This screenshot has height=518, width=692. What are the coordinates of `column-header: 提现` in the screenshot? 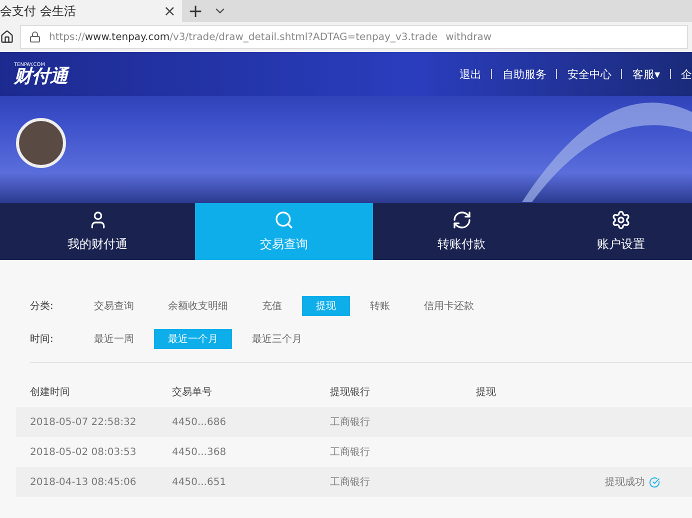 It's located at (486, 392).